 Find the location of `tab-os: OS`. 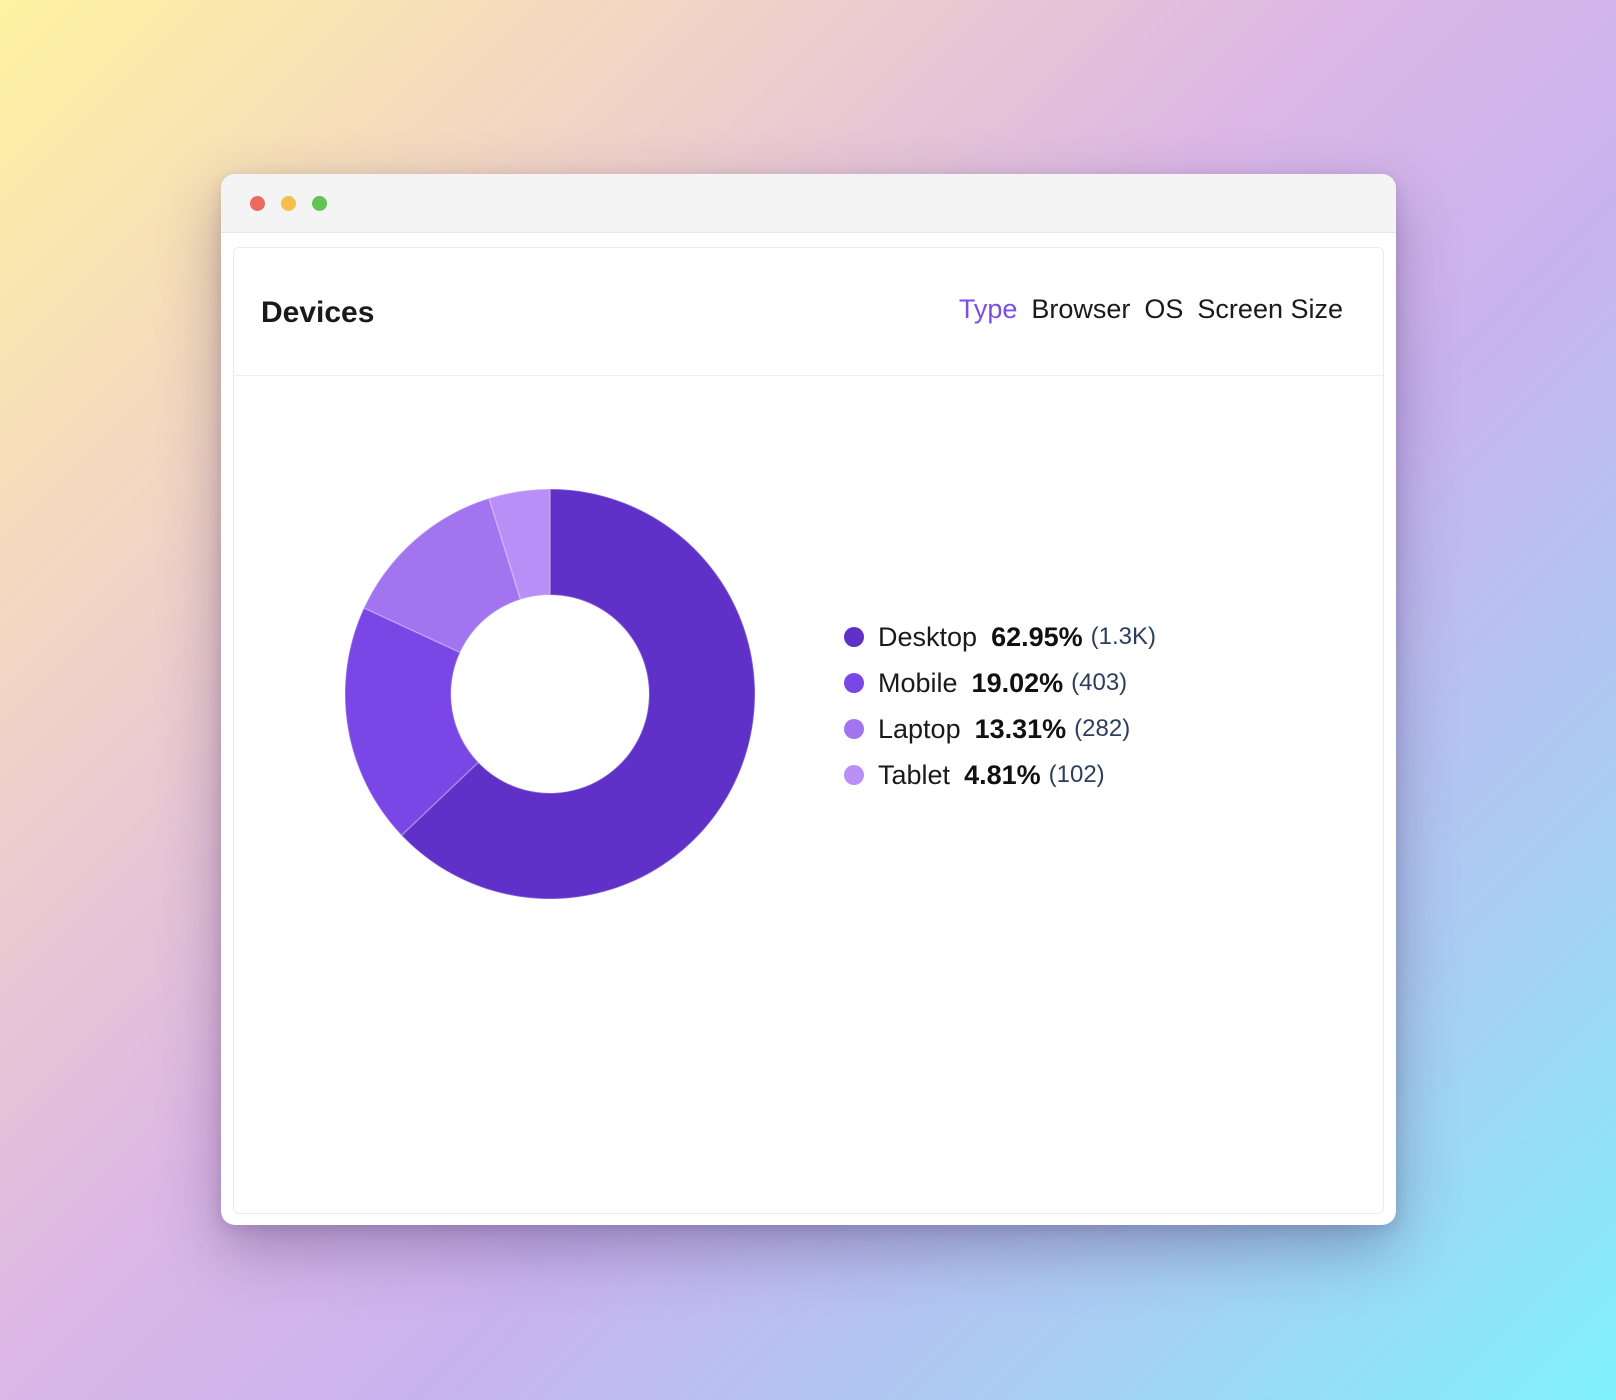

tab-os: OS is located at coordinates (1163, 309).